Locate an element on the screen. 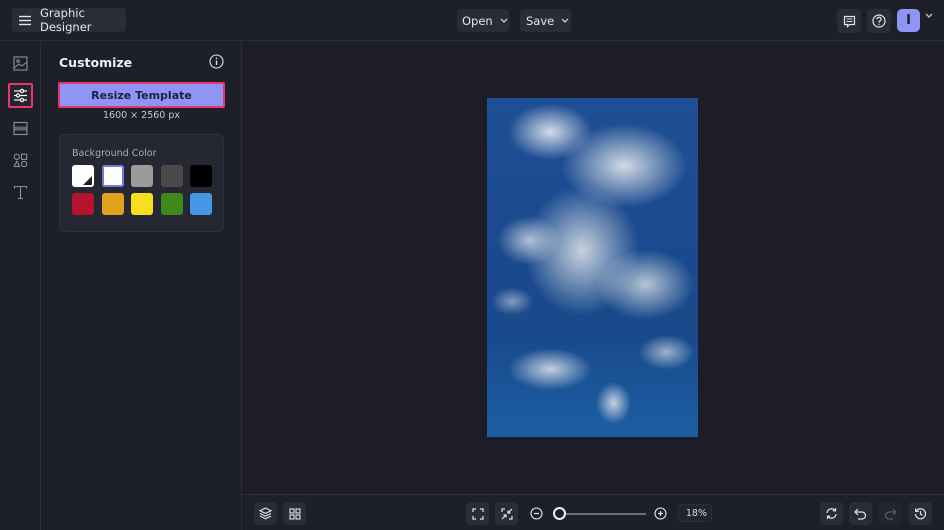 This screenshot has height=530, width=944. avatar: I is located at coordinates (908, 20).